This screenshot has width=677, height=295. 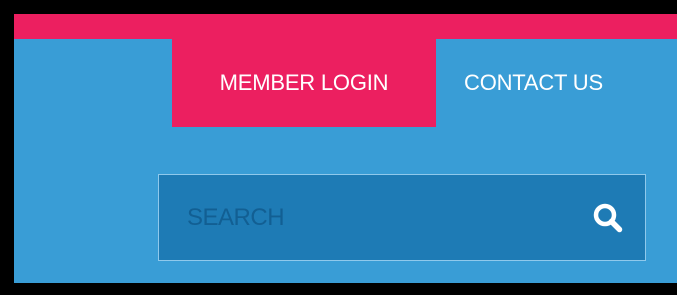 What do you see at coordinates (556, 83) in the screenshot?
I see `contact-us-link: CONTACT US` at bounding box center [556, 83].